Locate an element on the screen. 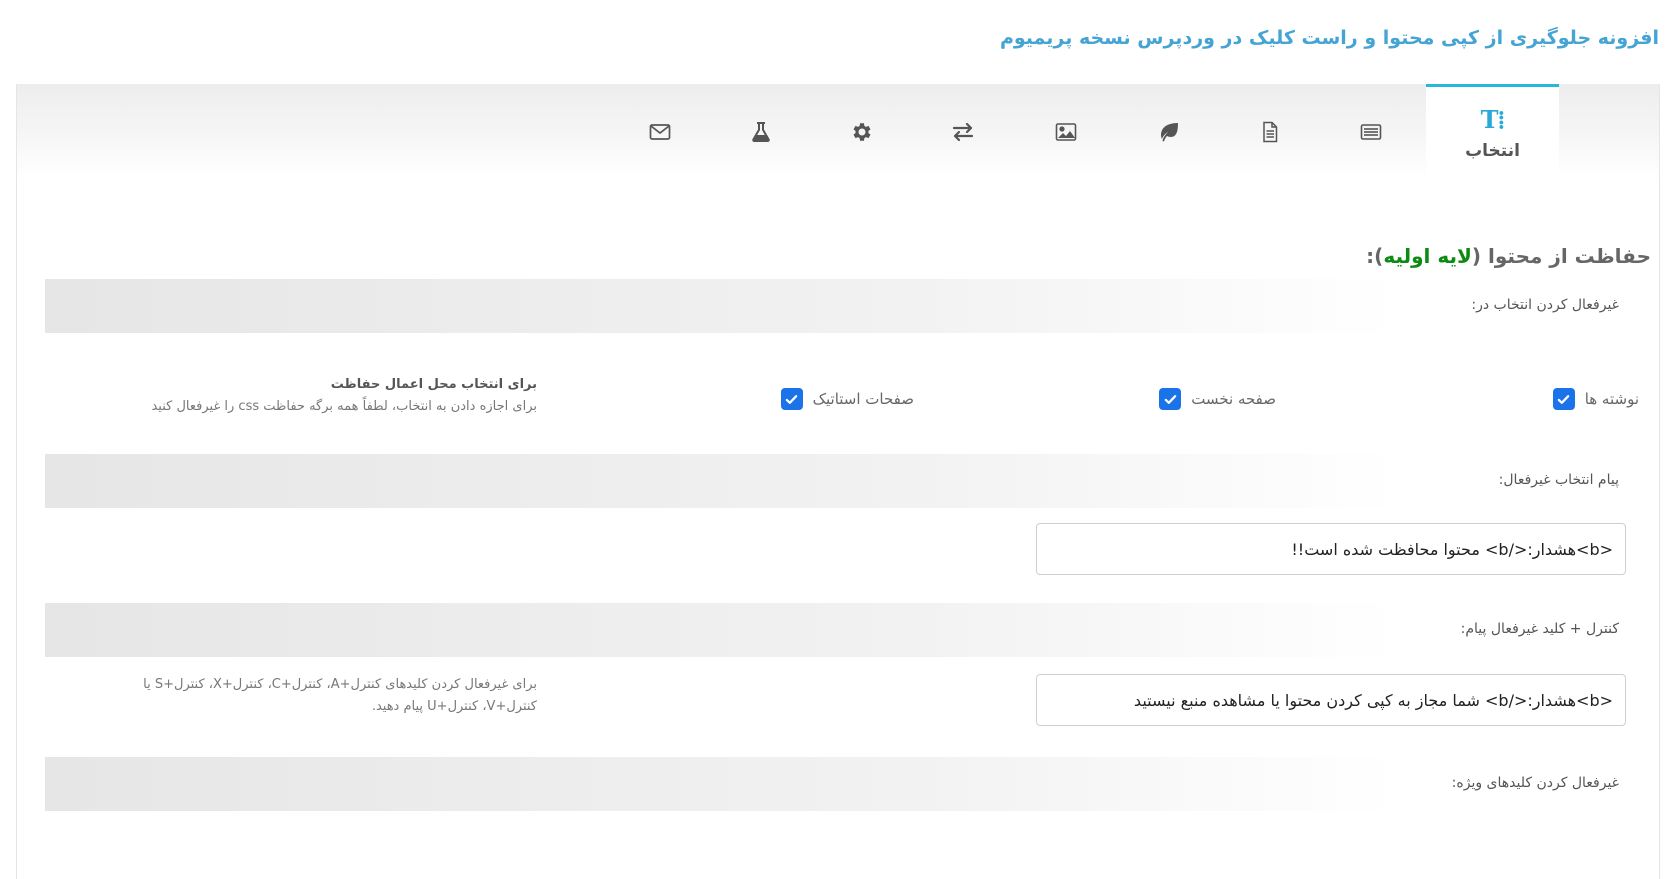 Image resolution: width=1671 pixels, height=879 pixels. list-icon is located at coordinates (1371, 131).